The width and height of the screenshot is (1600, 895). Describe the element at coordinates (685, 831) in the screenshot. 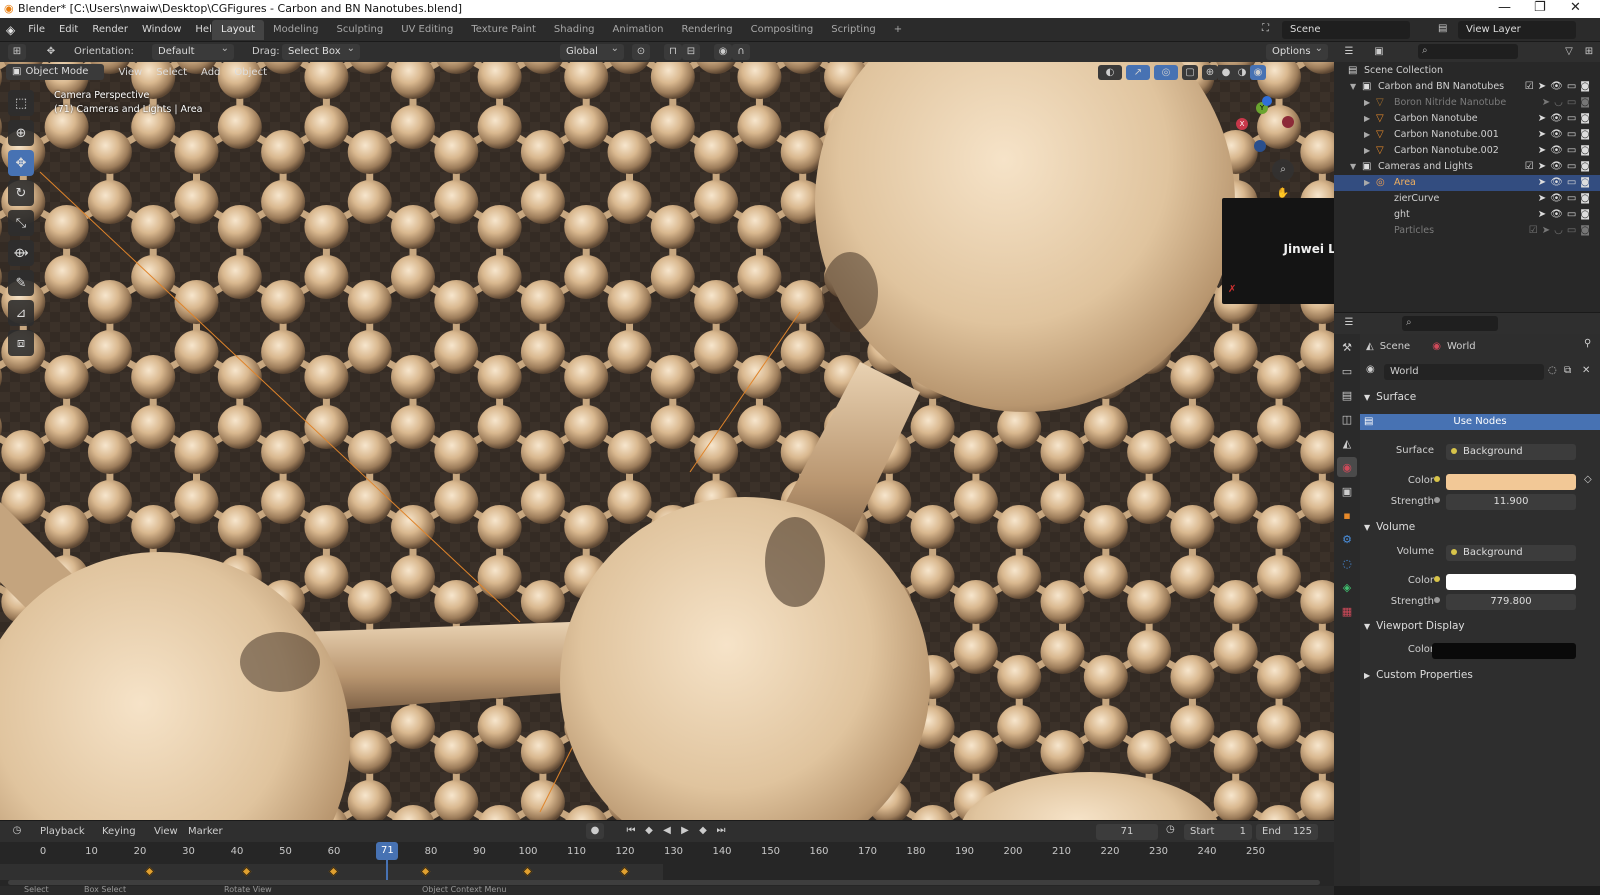

I see `play-icon: ▶` at that location.